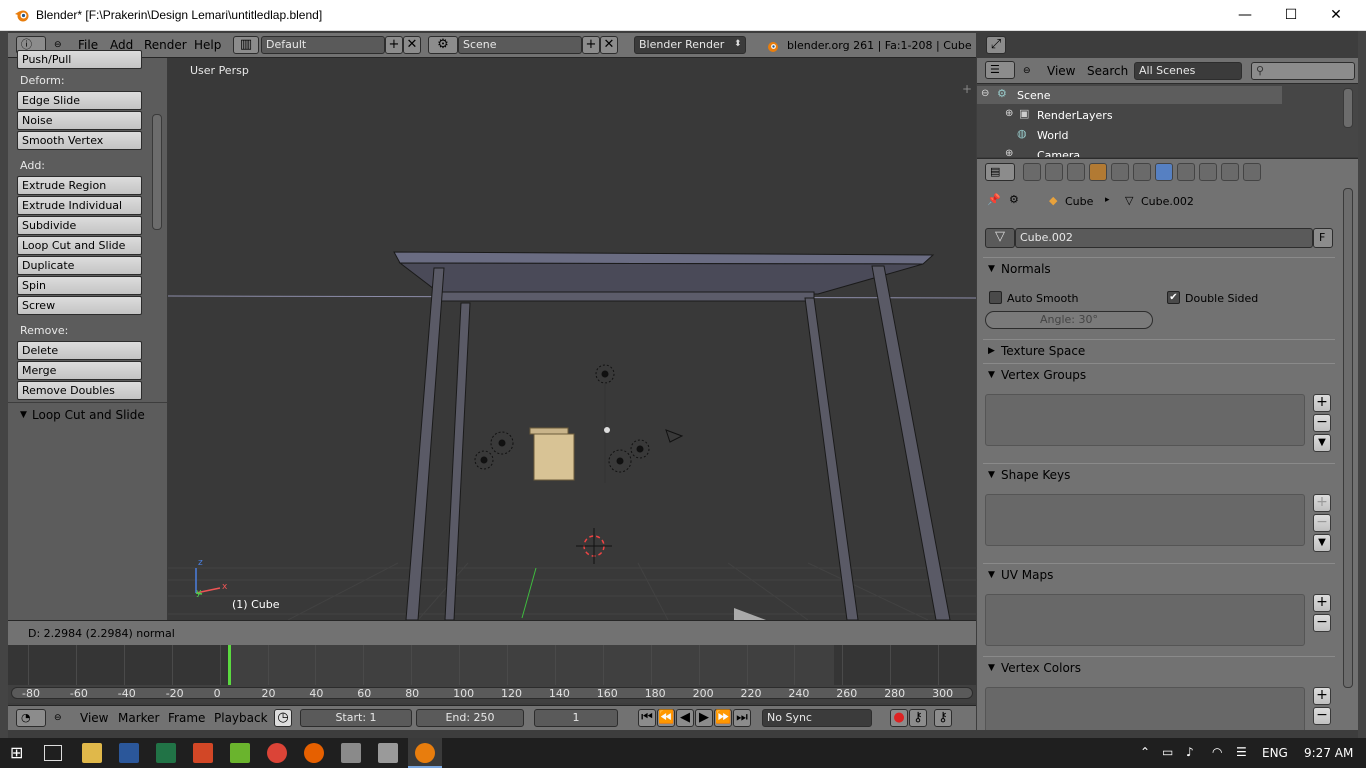  Describe the element at coordinates (246, 45) in the screenshot. I see `screen-layout-icon: ▥` at that location.